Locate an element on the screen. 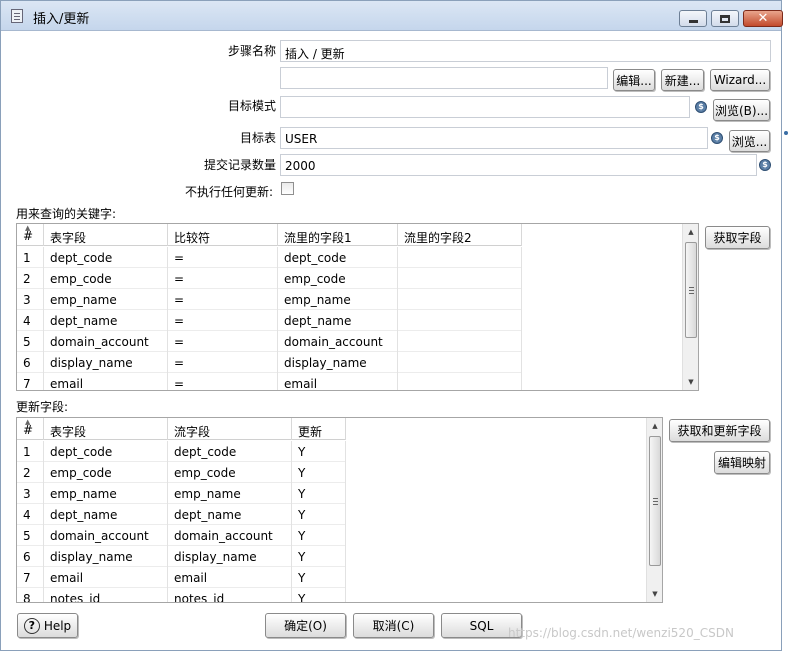  table-row: 5 domain_account domain_account Y is located at coordinates (181, 535).